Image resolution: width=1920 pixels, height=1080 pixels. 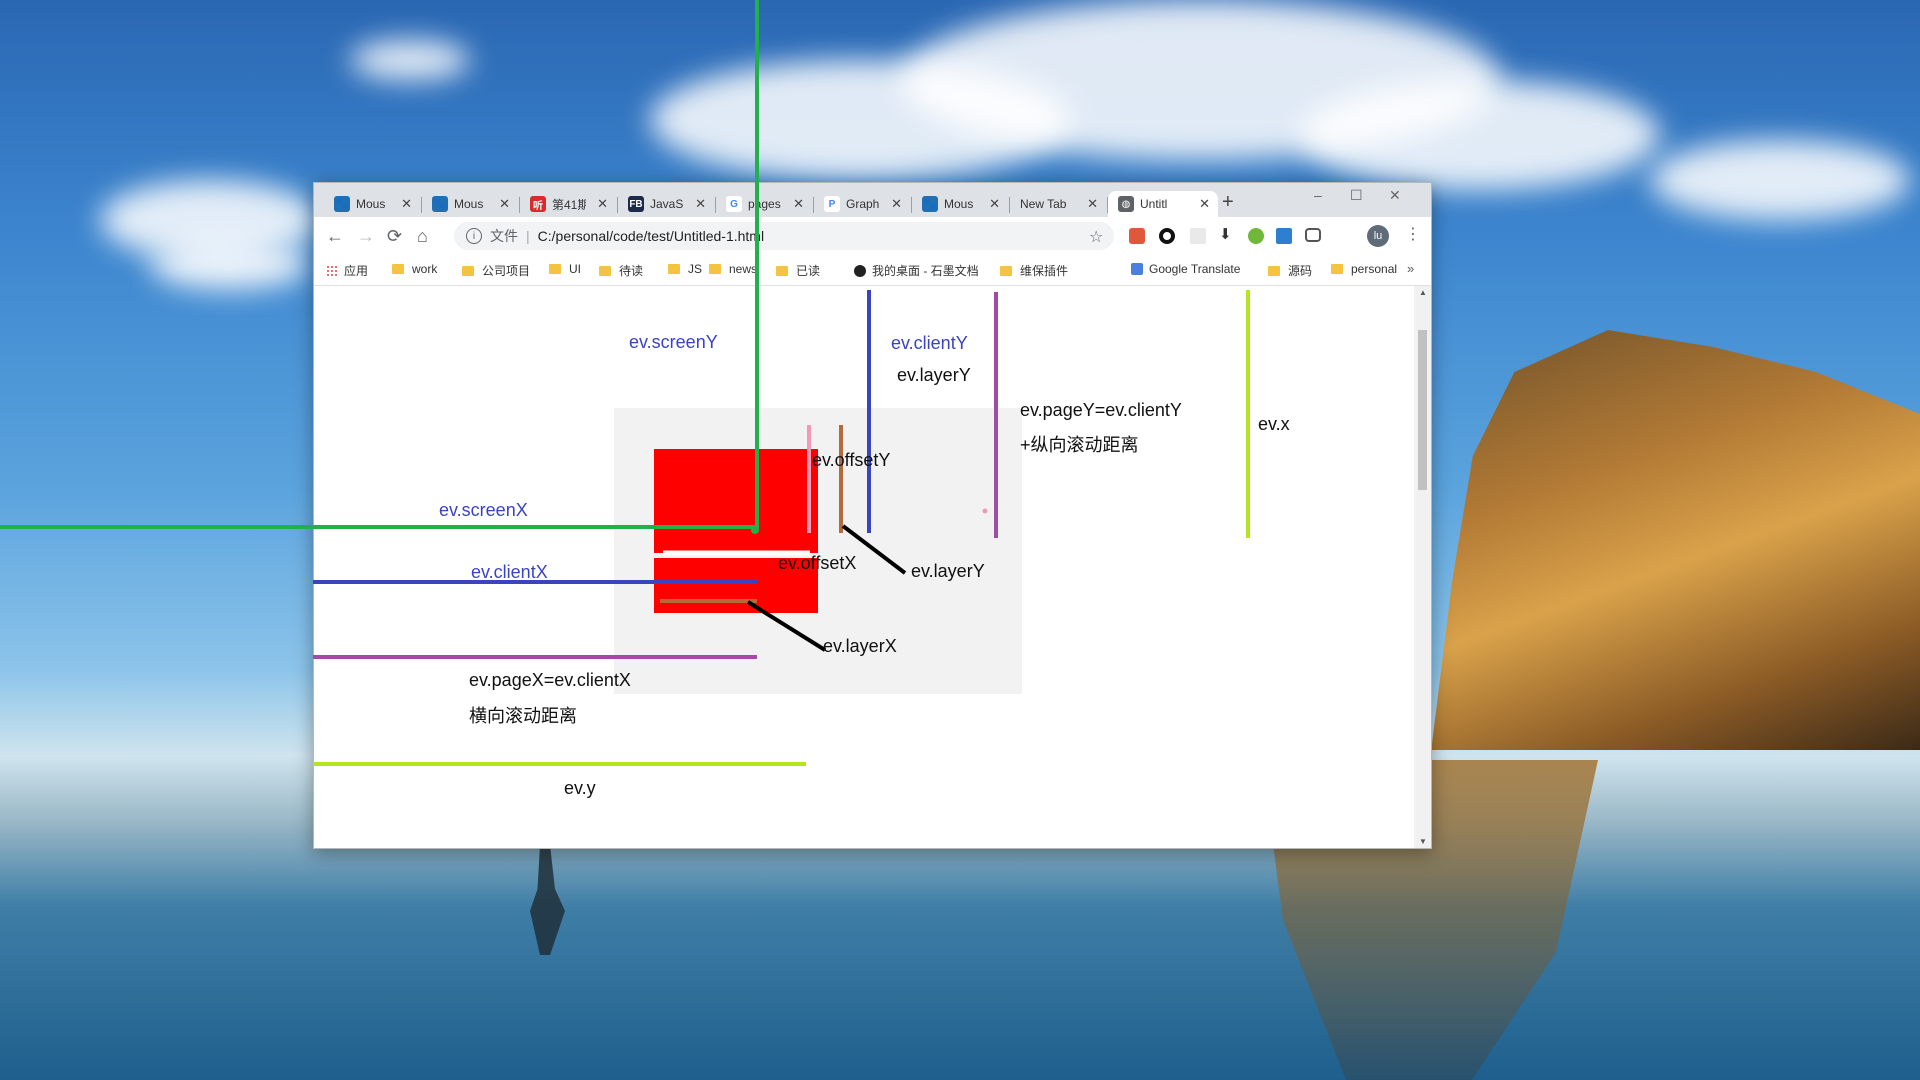 I want to click on pink-dot, so click(x=985, y=511).